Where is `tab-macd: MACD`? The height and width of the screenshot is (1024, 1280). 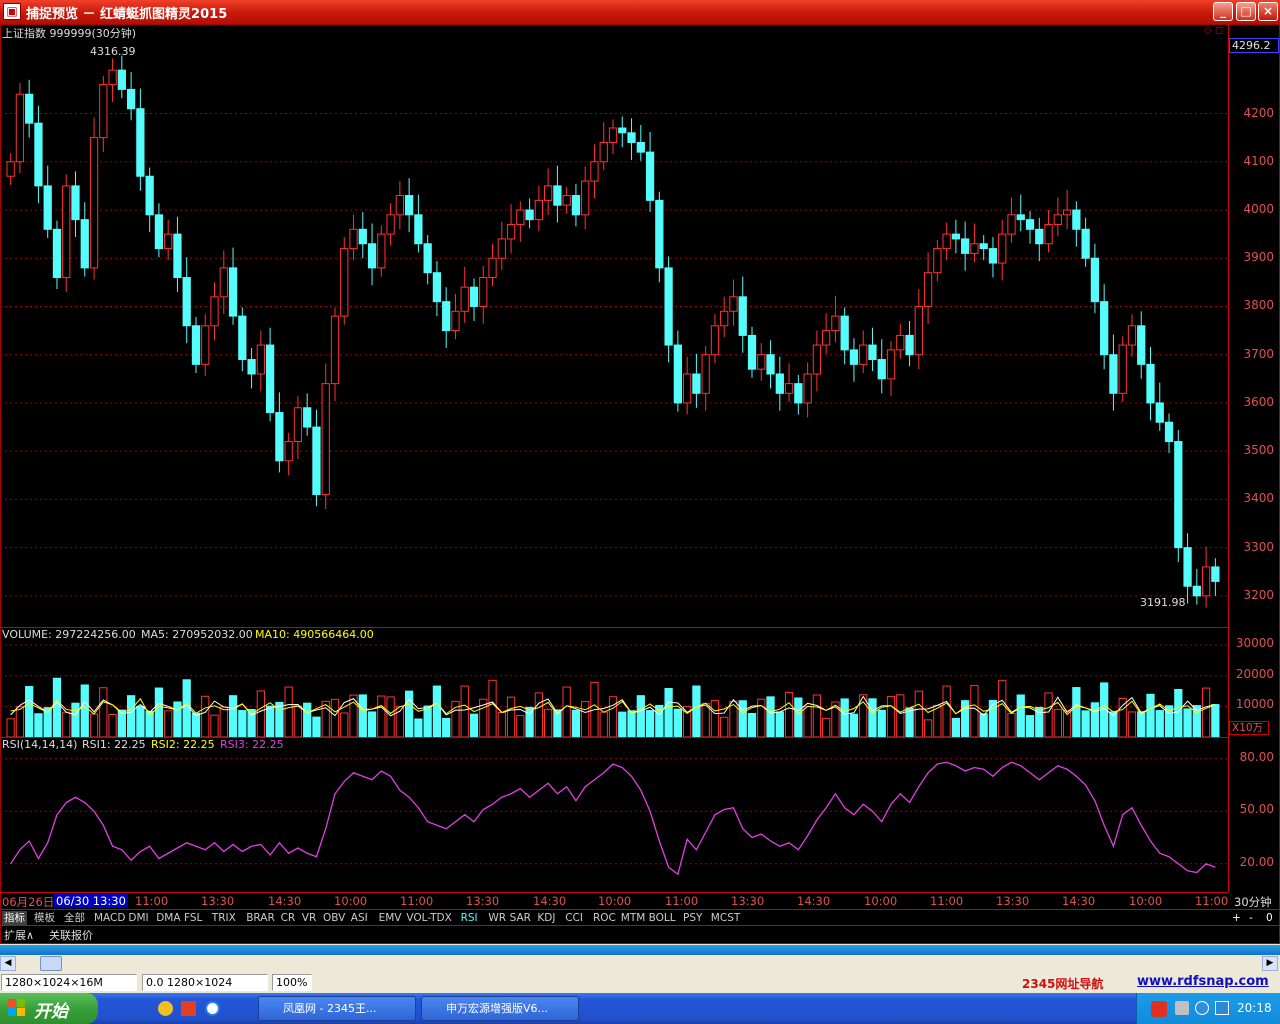
tab-macd: MACD is located at coordinates (109, 918).